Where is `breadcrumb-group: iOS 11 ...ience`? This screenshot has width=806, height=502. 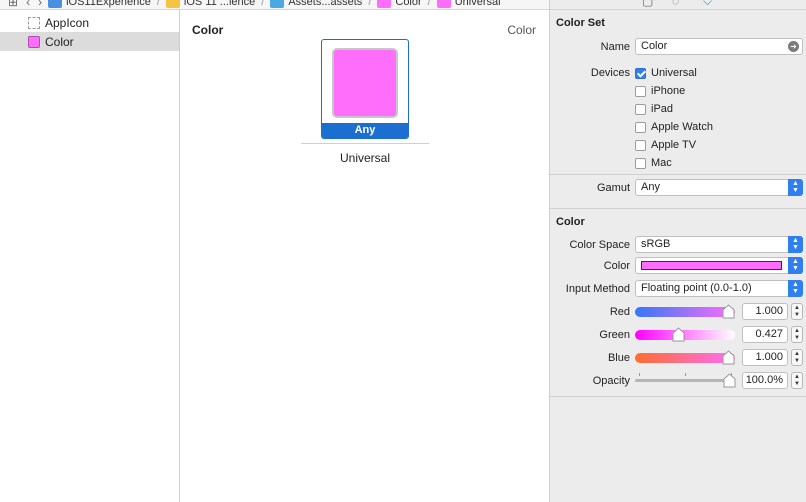
breadcrumb-group: iOS 11 ...ience is located at coordinates (210, 4).